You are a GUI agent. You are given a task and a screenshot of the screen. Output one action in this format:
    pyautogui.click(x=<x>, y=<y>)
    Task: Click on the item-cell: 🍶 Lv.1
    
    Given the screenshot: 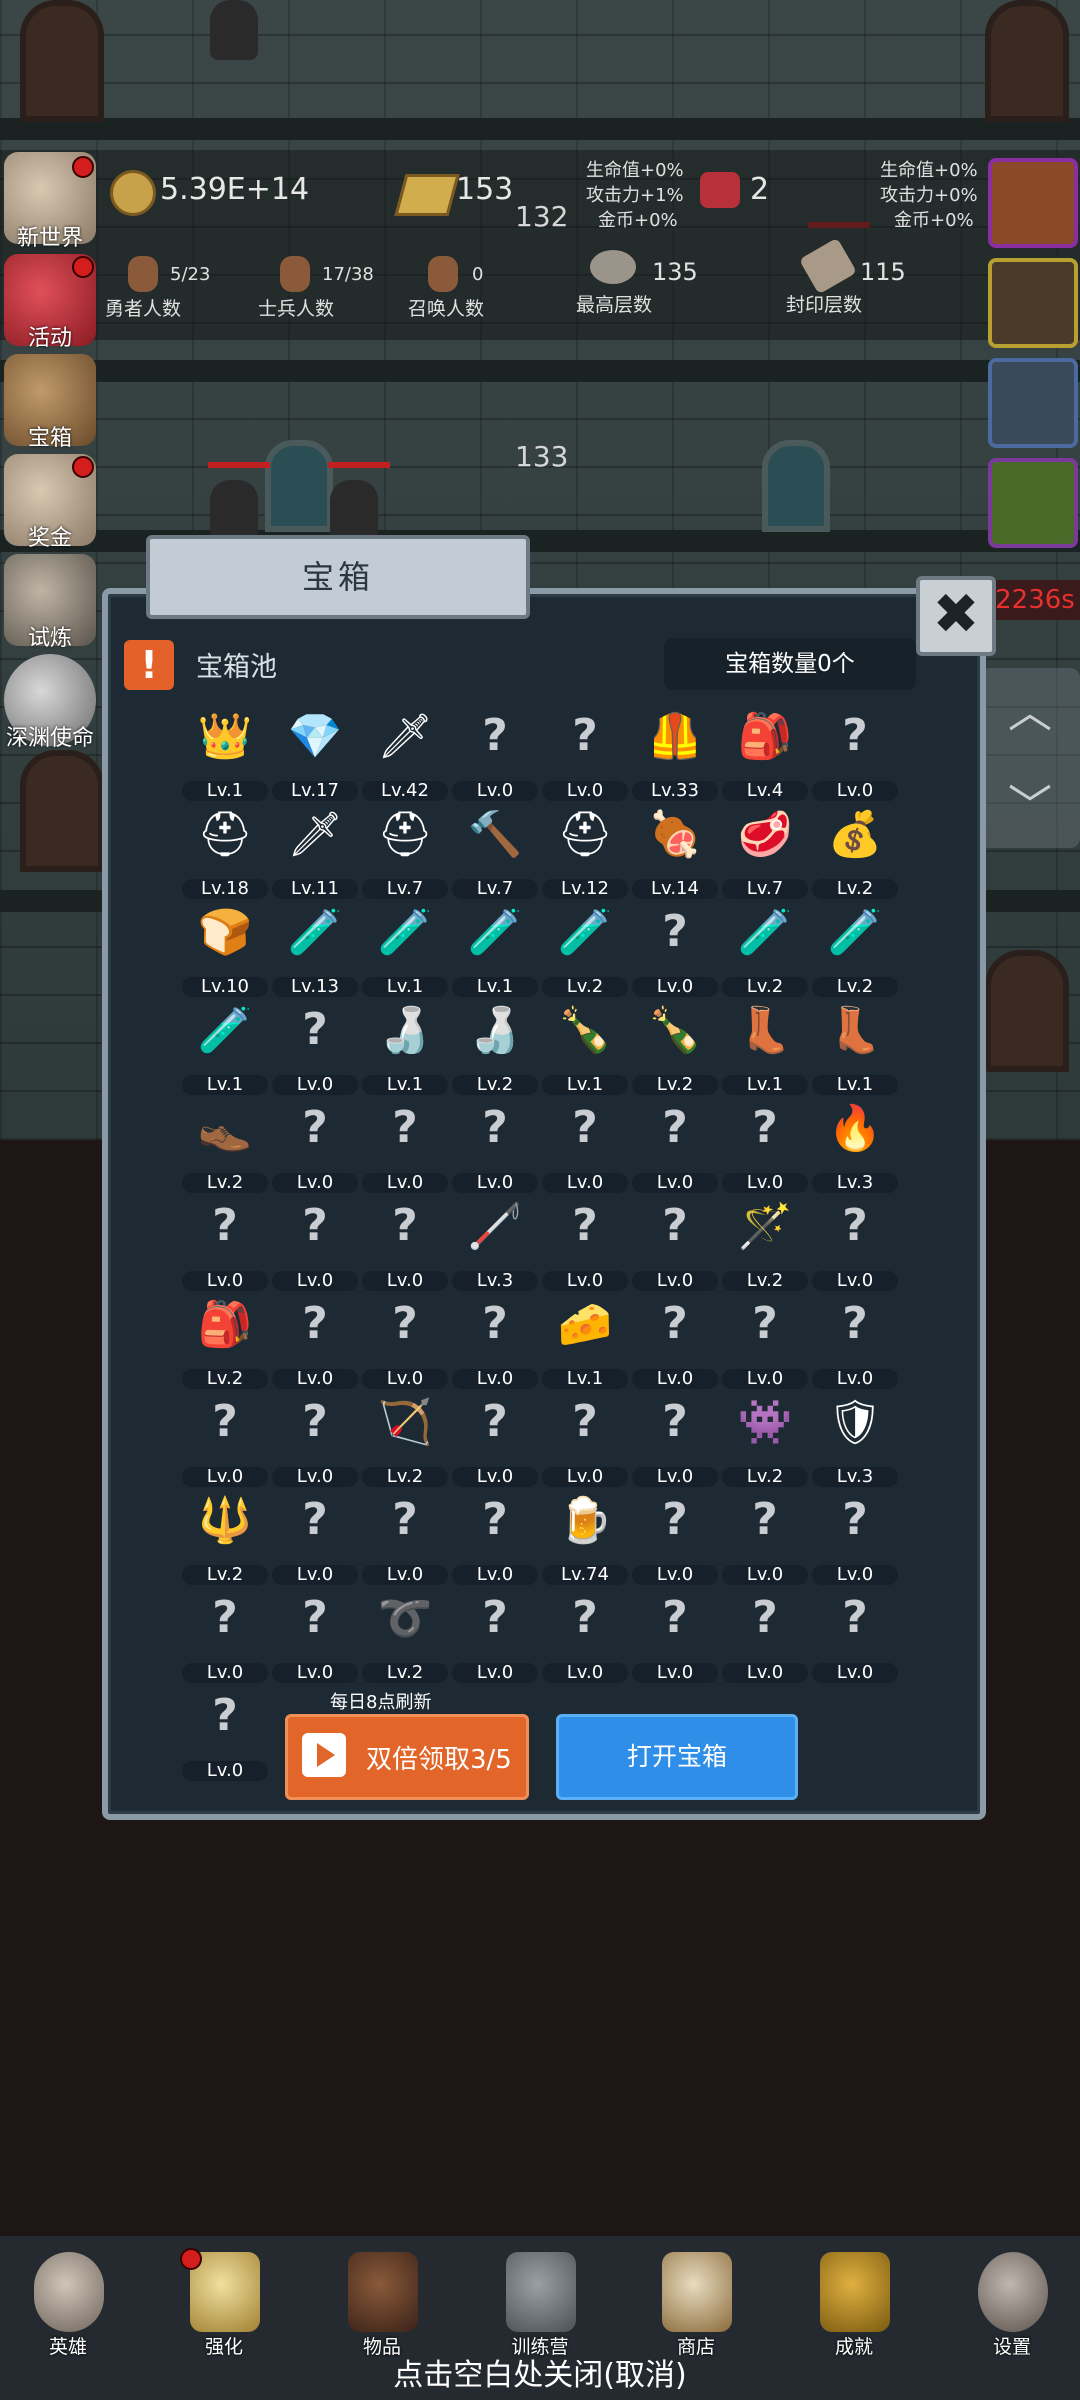 What is the action you would take?
    pyautogui.click(x=405, y=1046)
    